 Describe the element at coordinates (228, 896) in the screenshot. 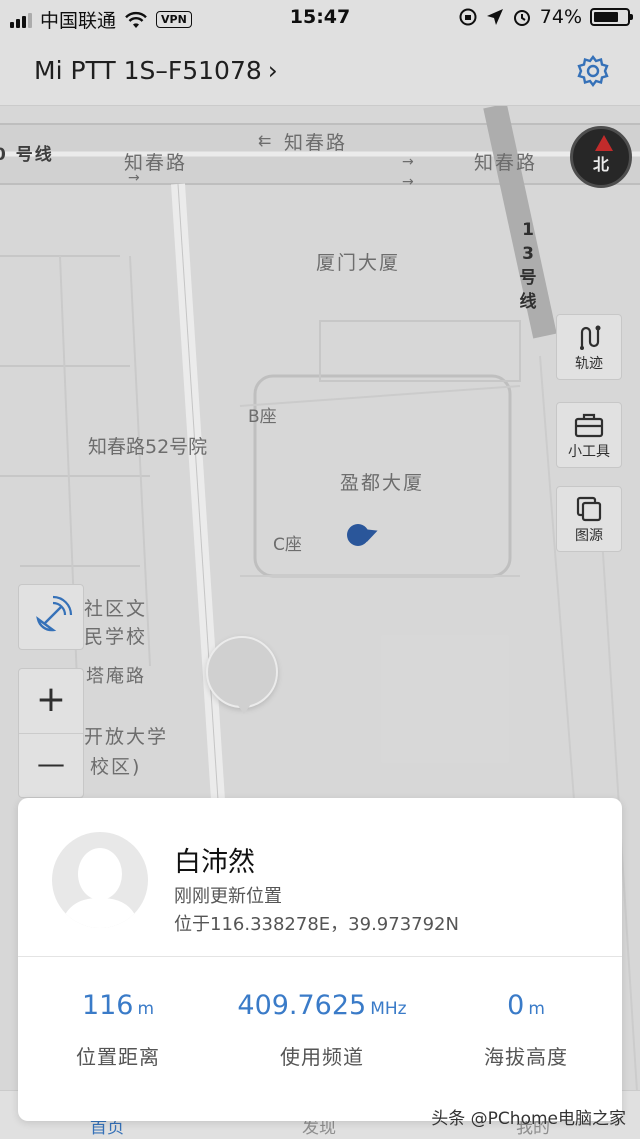

I see `update-status: 刚刚更新位置` at that location.